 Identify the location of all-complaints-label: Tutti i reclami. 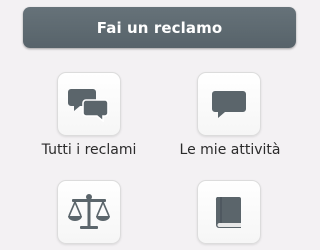
(89, 150).